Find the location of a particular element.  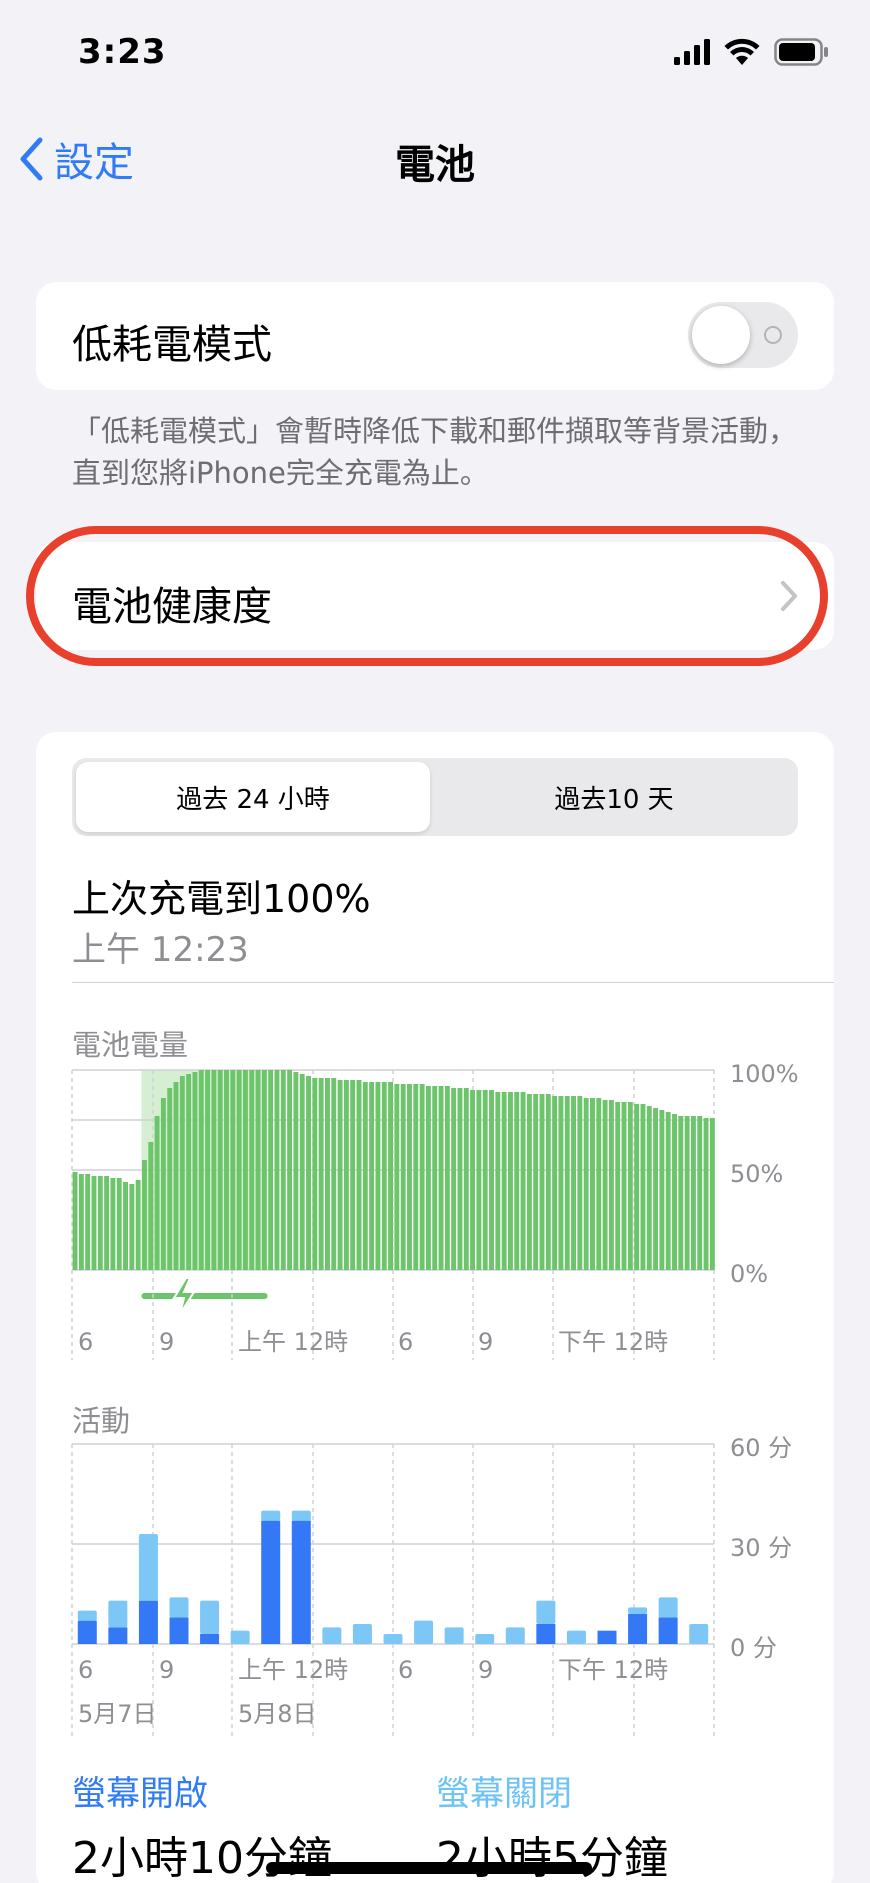

tab-label: 過去 24 小時 is located at coordinates (253, 799).